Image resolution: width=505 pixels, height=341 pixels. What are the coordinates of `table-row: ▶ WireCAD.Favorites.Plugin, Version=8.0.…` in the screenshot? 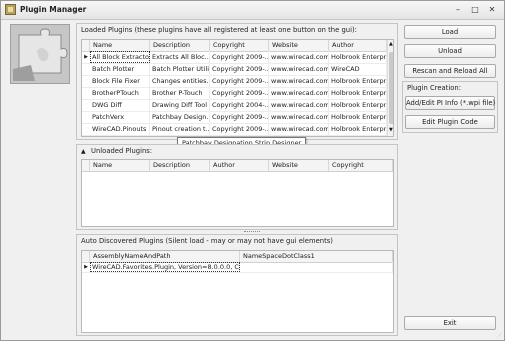 It's located at (237, 267).